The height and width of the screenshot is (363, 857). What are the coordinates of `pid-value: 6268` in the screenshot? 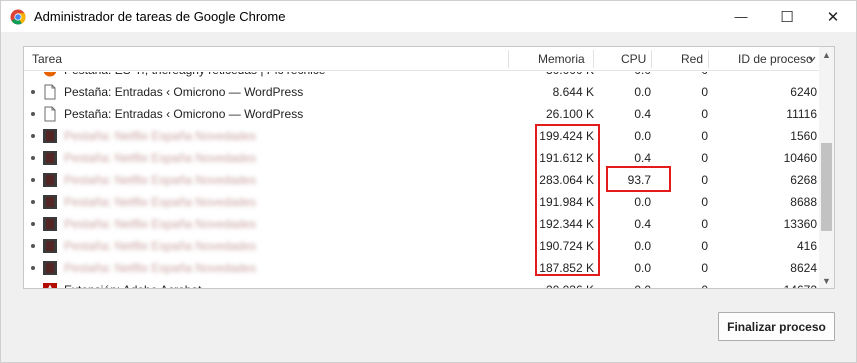 It's located at (803, 180).